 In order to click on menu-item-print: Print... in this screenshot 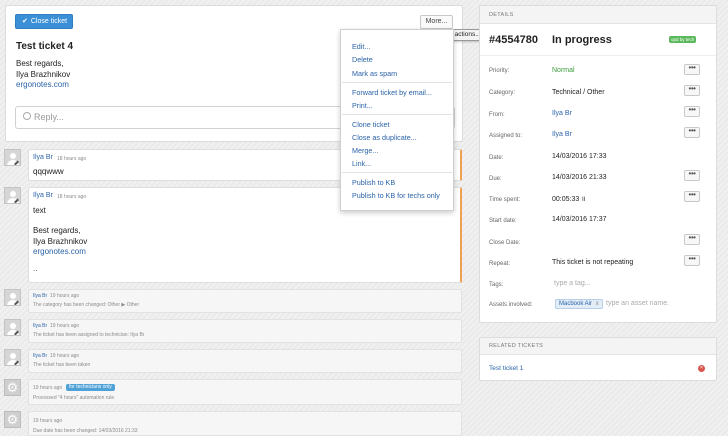, I will do `click(362, 105)`.